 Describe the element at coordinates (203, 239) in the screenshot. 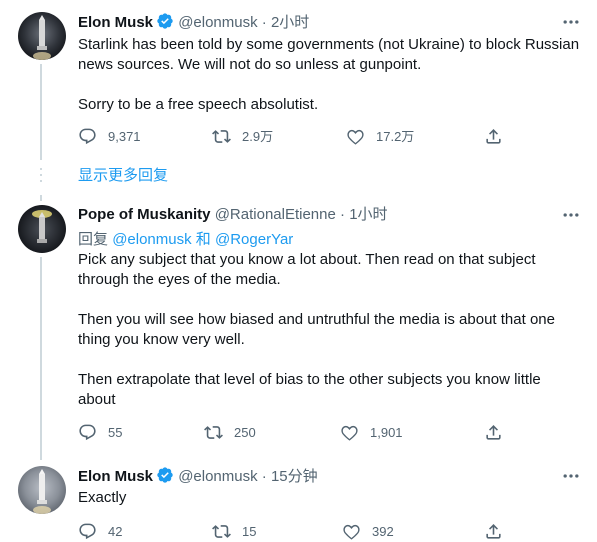

I see `reply-conjunction: 和` at that location.